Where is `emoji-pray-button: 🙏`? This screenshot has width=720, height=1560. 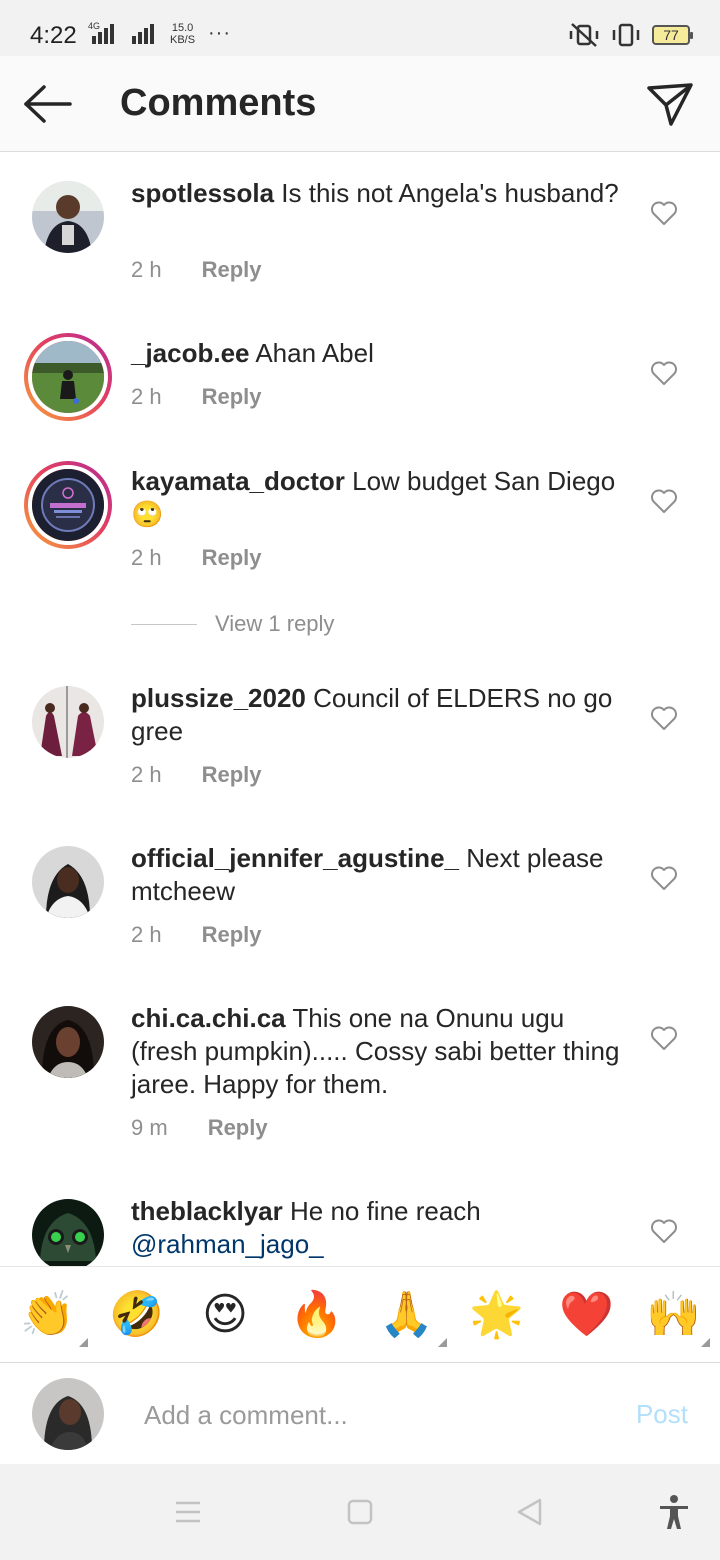 emoji-pray-button: 🙏 is located at coordinates (413, 1318).